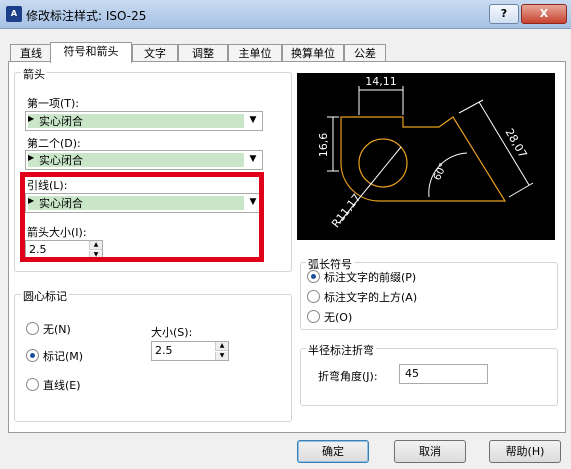  Describe the element at coordinates (86, 16) in the screenshot. I see `window-title: 修改标注样式: ISO-25` at that location.